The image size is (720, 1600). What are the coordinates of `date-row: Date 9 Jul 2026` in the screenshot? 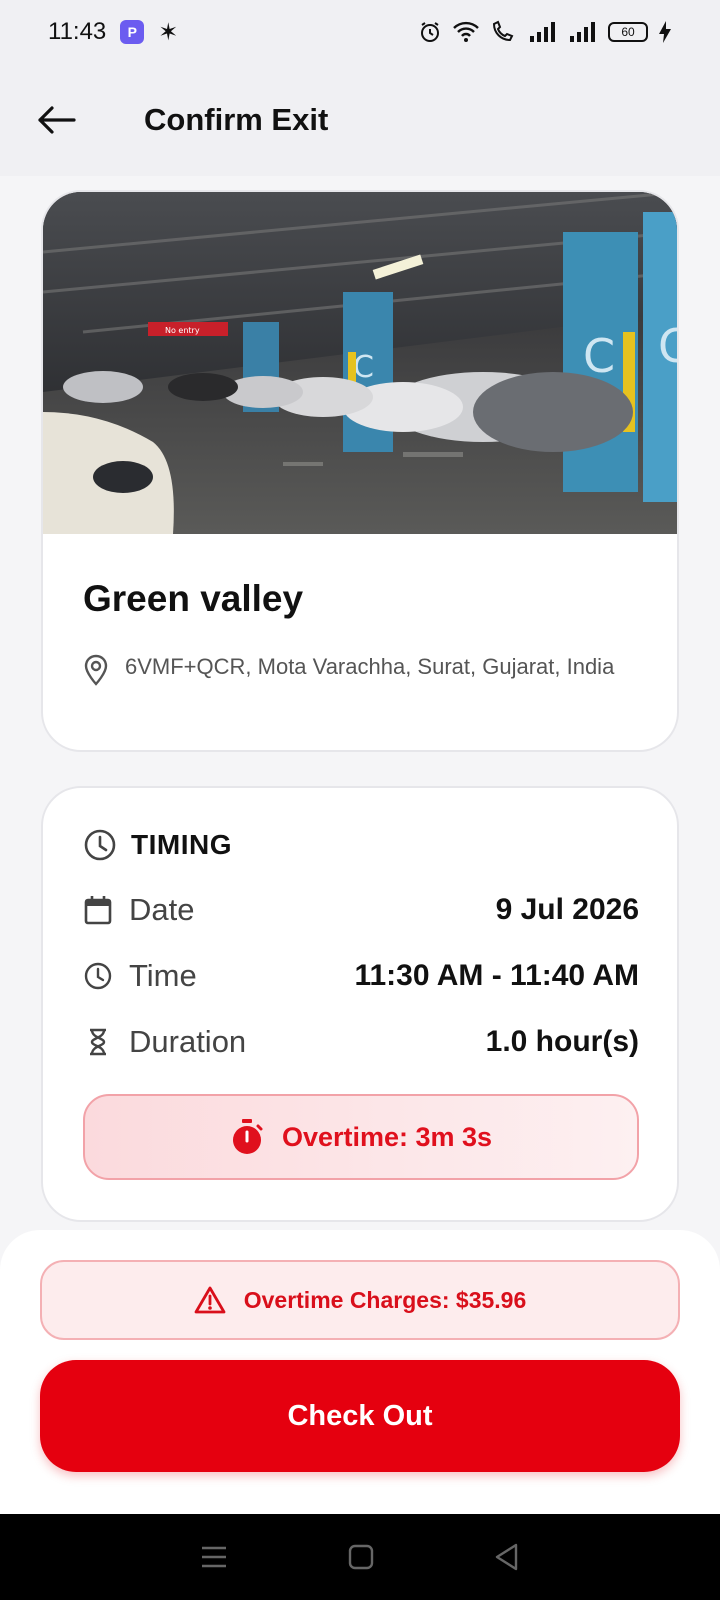 It's located at (361, 910).